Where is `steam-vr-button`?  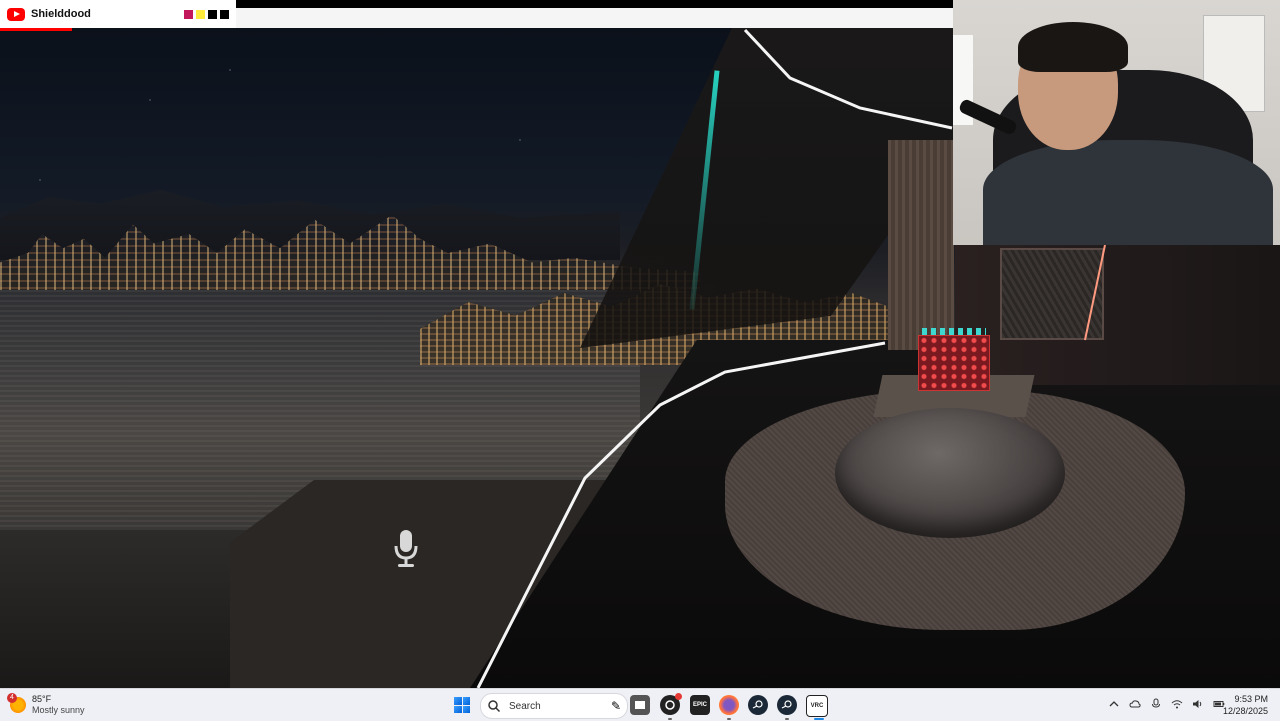 steam-vr-button is located at coordinates (787, 705).